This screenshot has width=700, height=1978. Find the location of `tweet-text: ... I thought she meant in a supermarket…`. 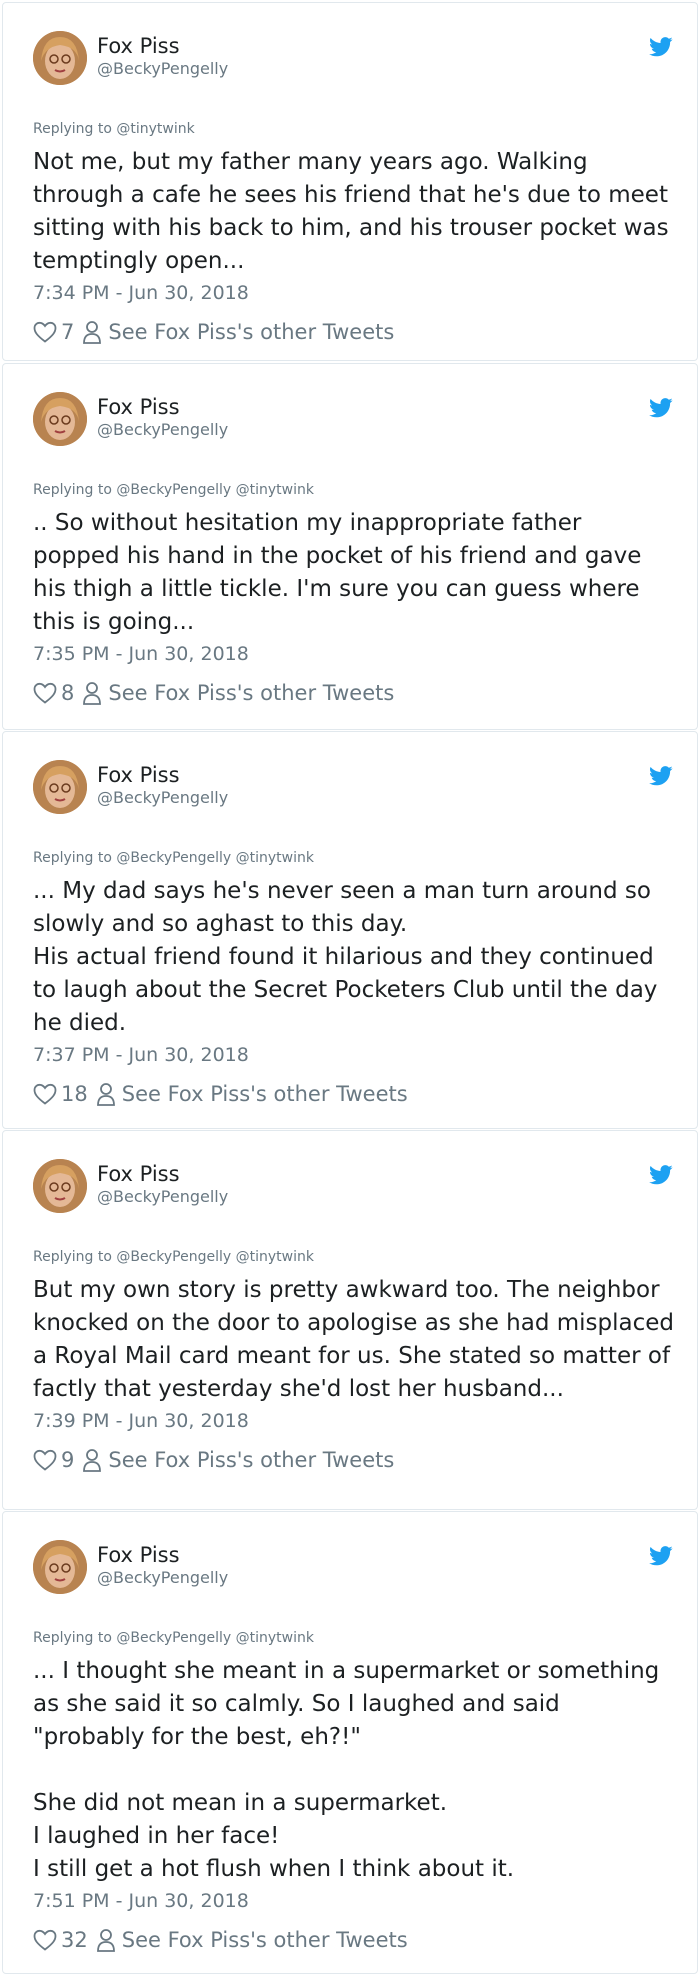

tweet-text: ... I thought she meant in a supermarket… is located at coordinates (346, 1770).